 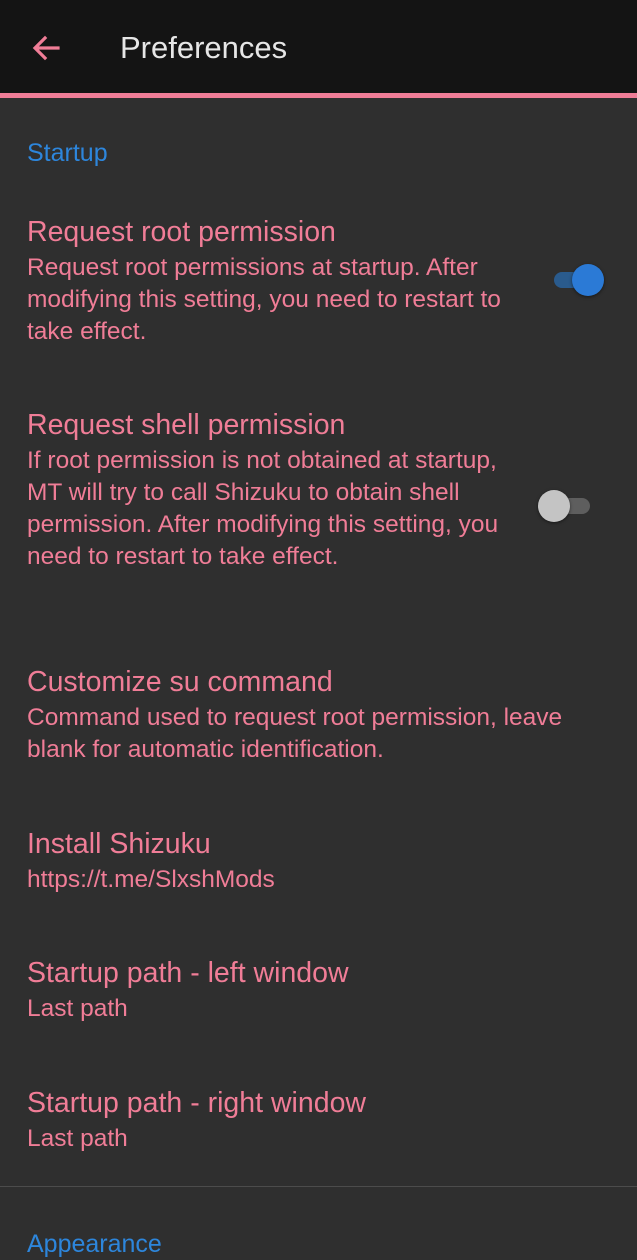 What do you see at coordinates (197, 1103) in the screenshot?
I see `pref-title: Startup path - right window` at bounding box center [197, 1103].